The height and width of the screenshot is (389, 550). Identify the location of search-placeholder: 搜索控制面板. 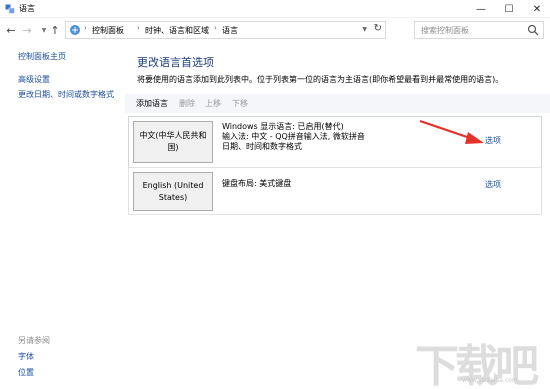
(445, 30).